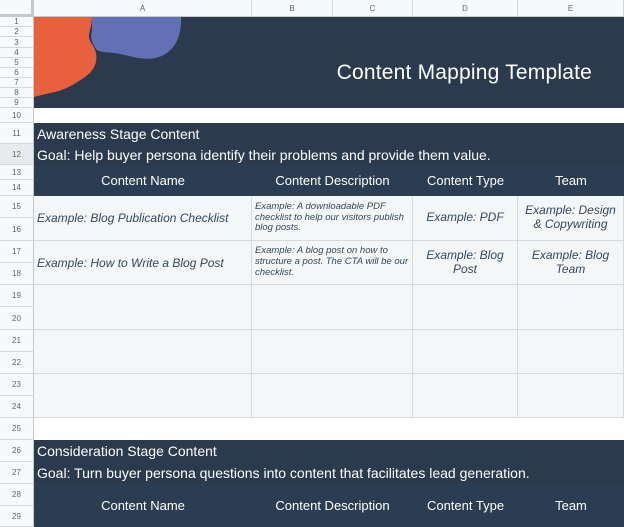  Describe the element at coordinates (465, 218) in the screenshot. I see `content-type-cell: Example: PDF` at that location.